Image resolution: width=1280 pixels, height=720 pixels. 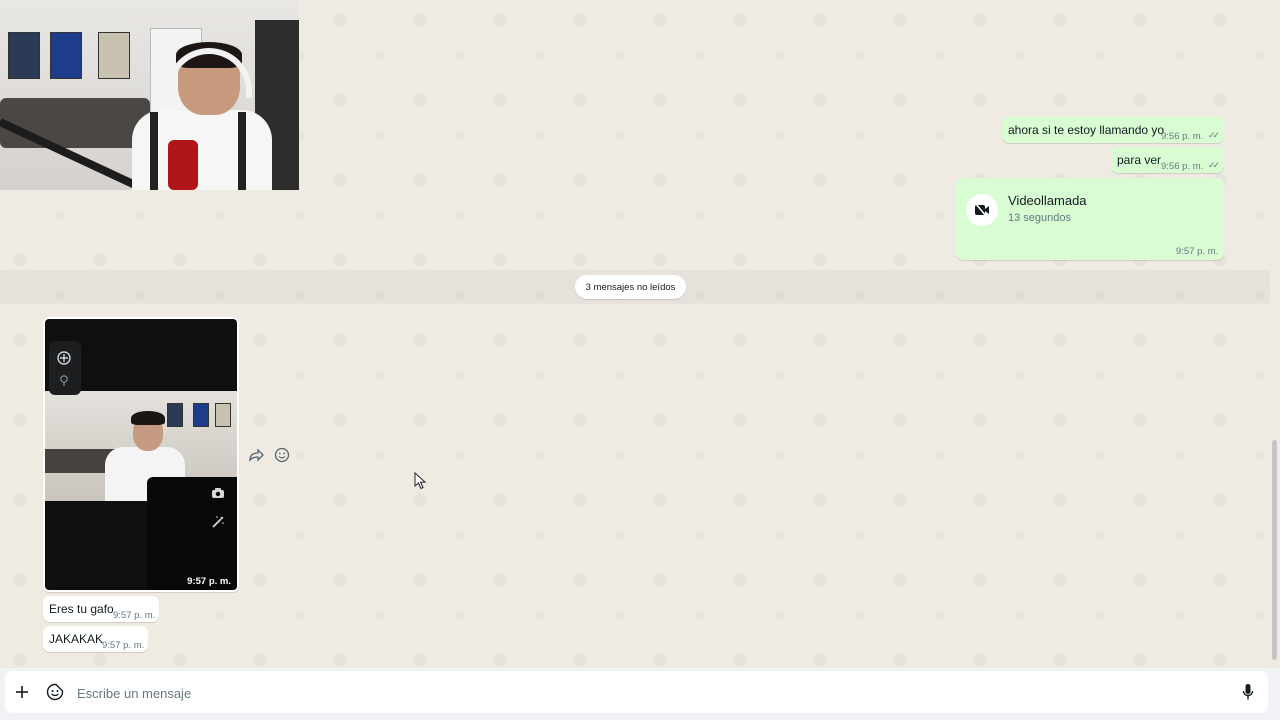 I want to click on incoming-image-message: 9:57 p. m., so click(x=141, y=454).